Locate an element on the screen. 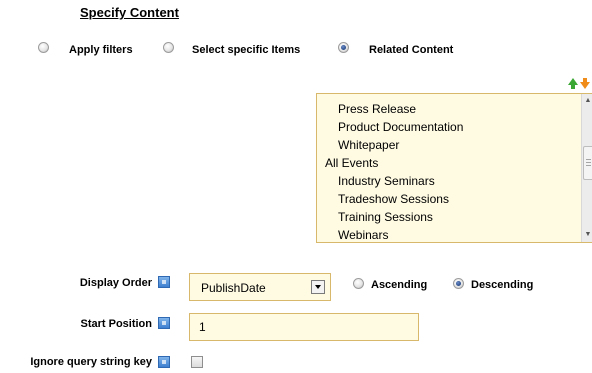 This screenshot has height=373, width=592. scroll-up-icon: ▲ is located at coordinates (587, 101).